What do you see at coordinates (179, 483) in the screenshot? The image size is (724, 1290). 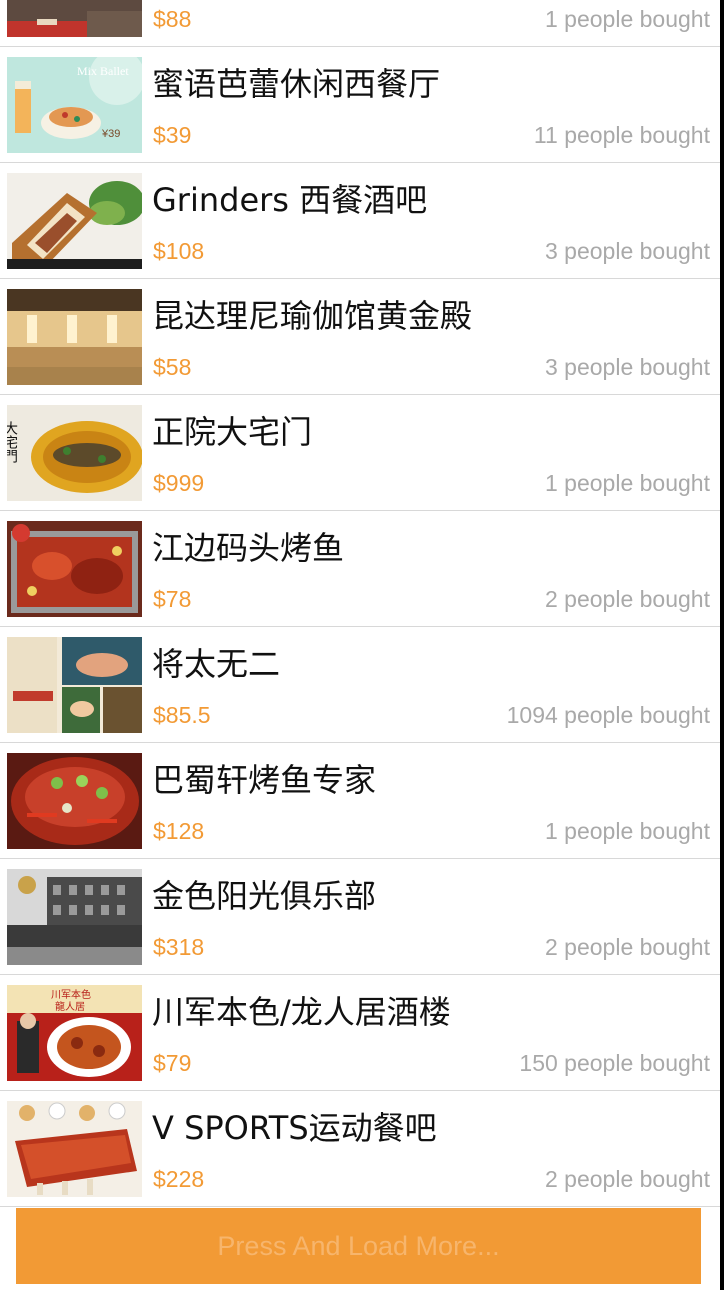 I see `deal-price: $999` at bounding box center [179, 483].